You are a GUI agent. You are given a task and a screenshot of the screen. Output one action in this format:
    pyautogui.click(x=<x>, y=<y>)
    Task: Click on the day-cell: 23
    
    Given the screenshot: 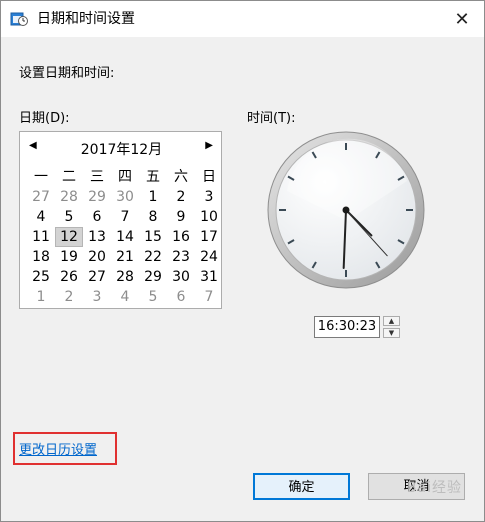 What is the action you would take?
    pyautogui.click(x=181, y=257)
    